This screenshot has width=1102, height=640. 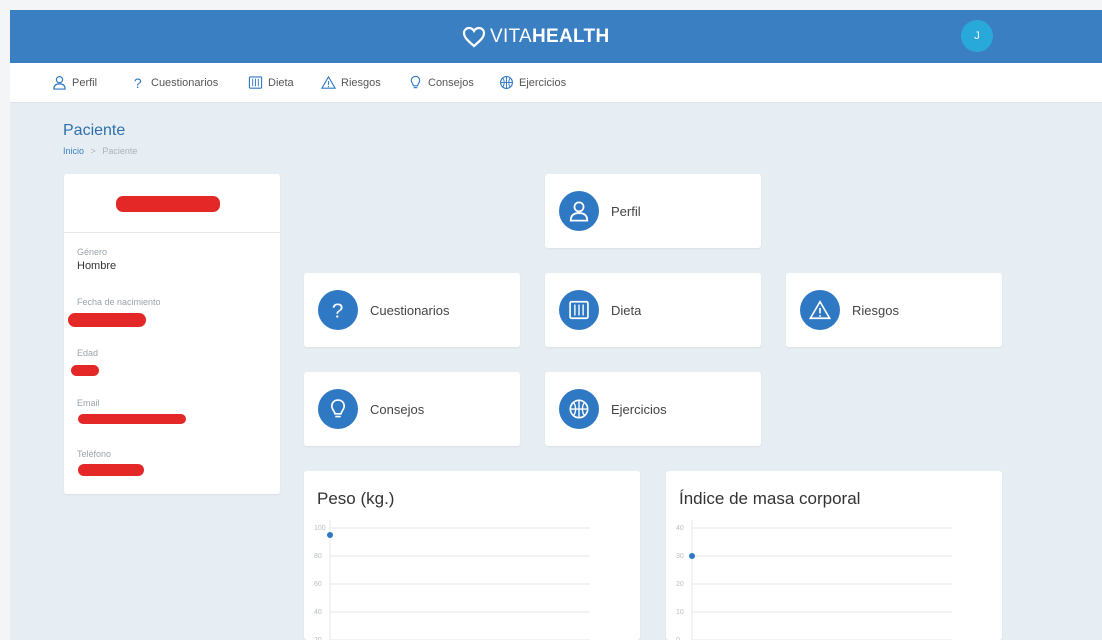 I want to click on brand-bold: HEALTH, so click(x=571, y=36).